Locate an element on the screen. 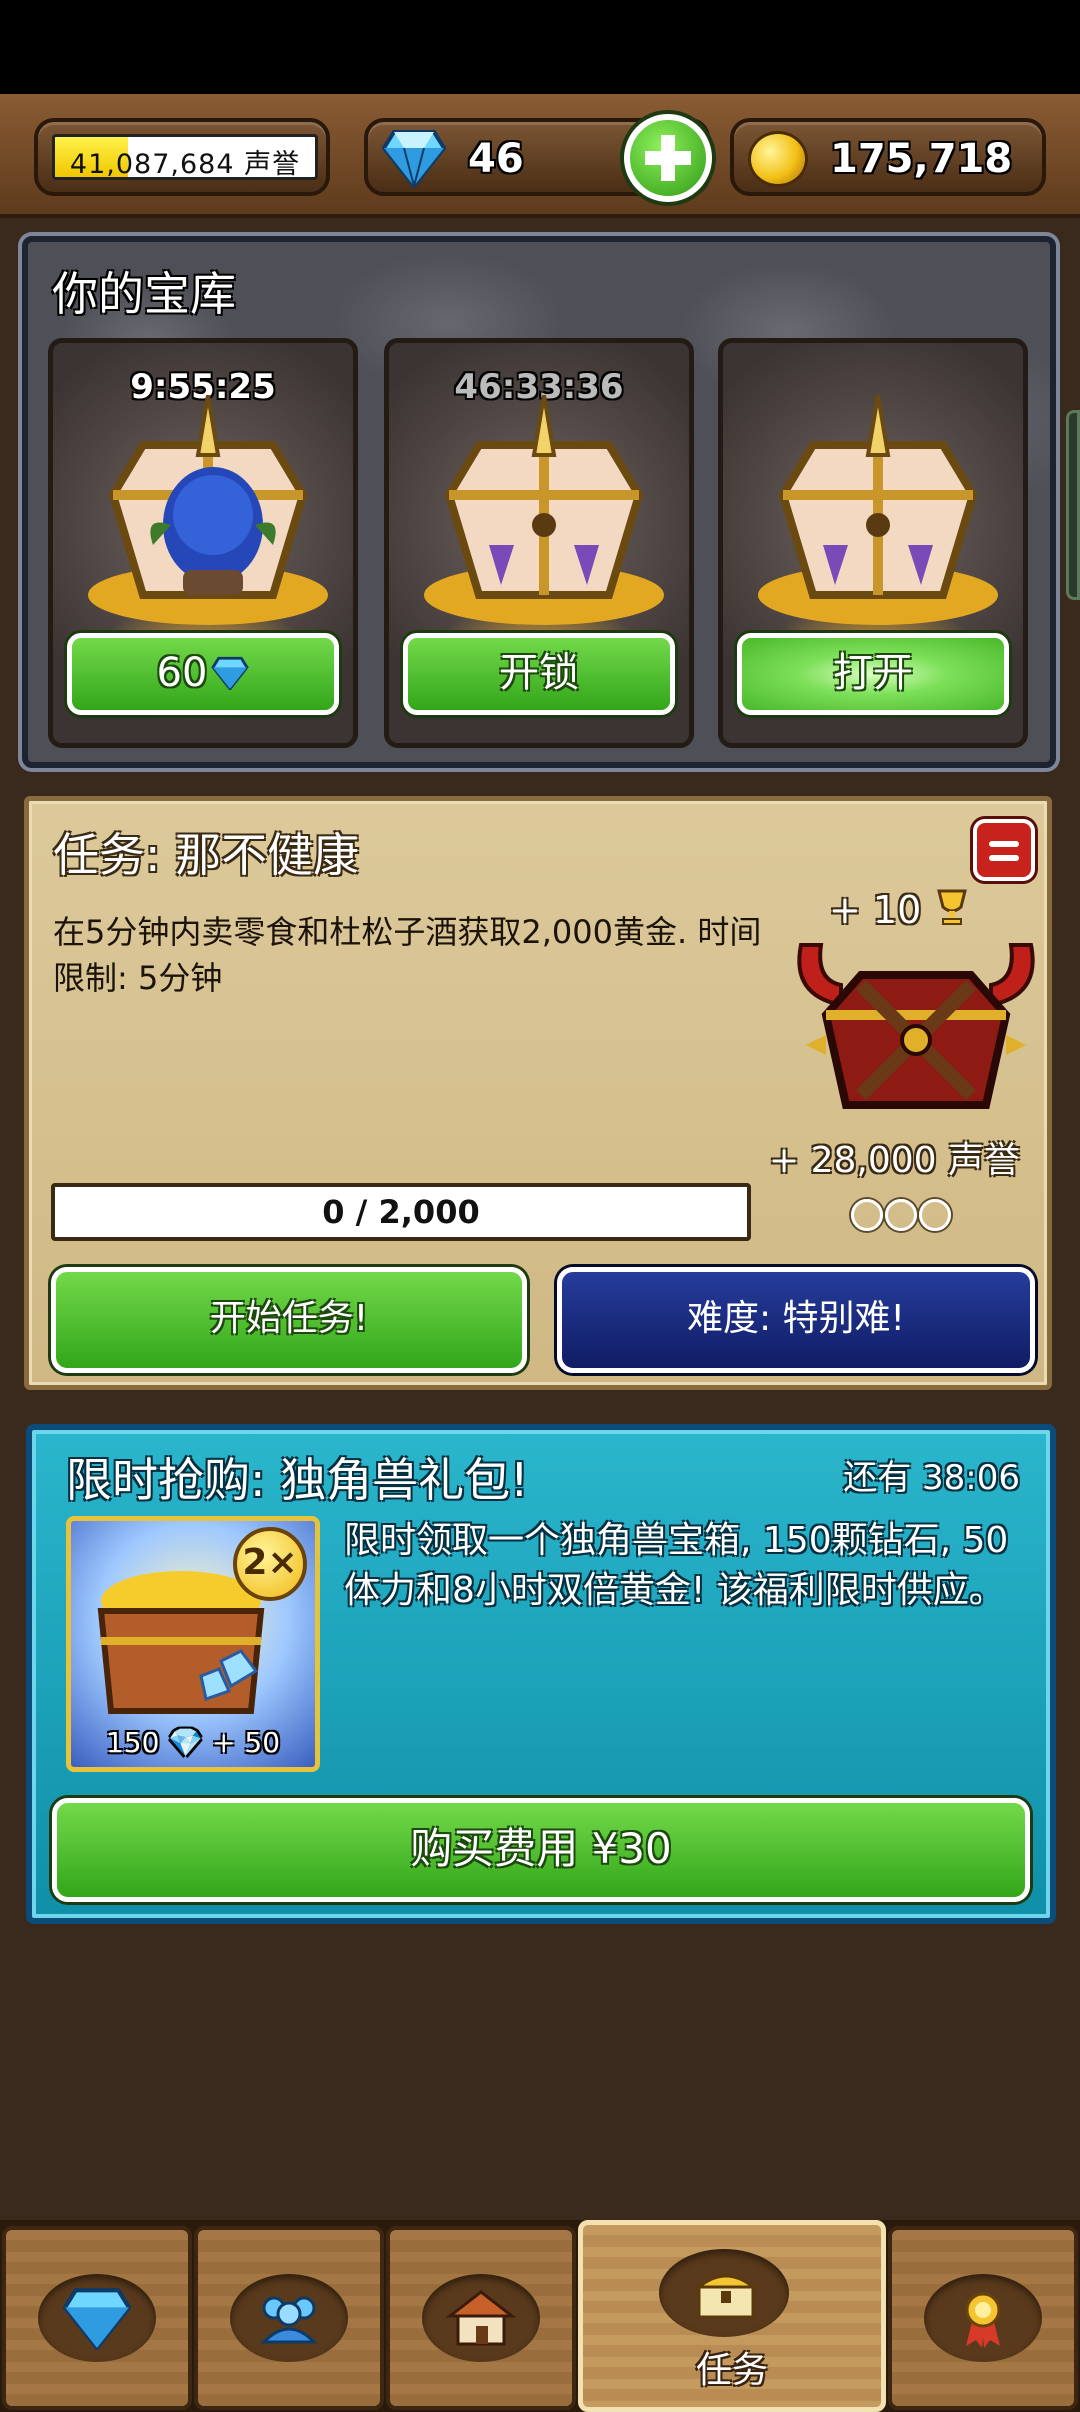  status-bar is located at coordinates (540, 47).